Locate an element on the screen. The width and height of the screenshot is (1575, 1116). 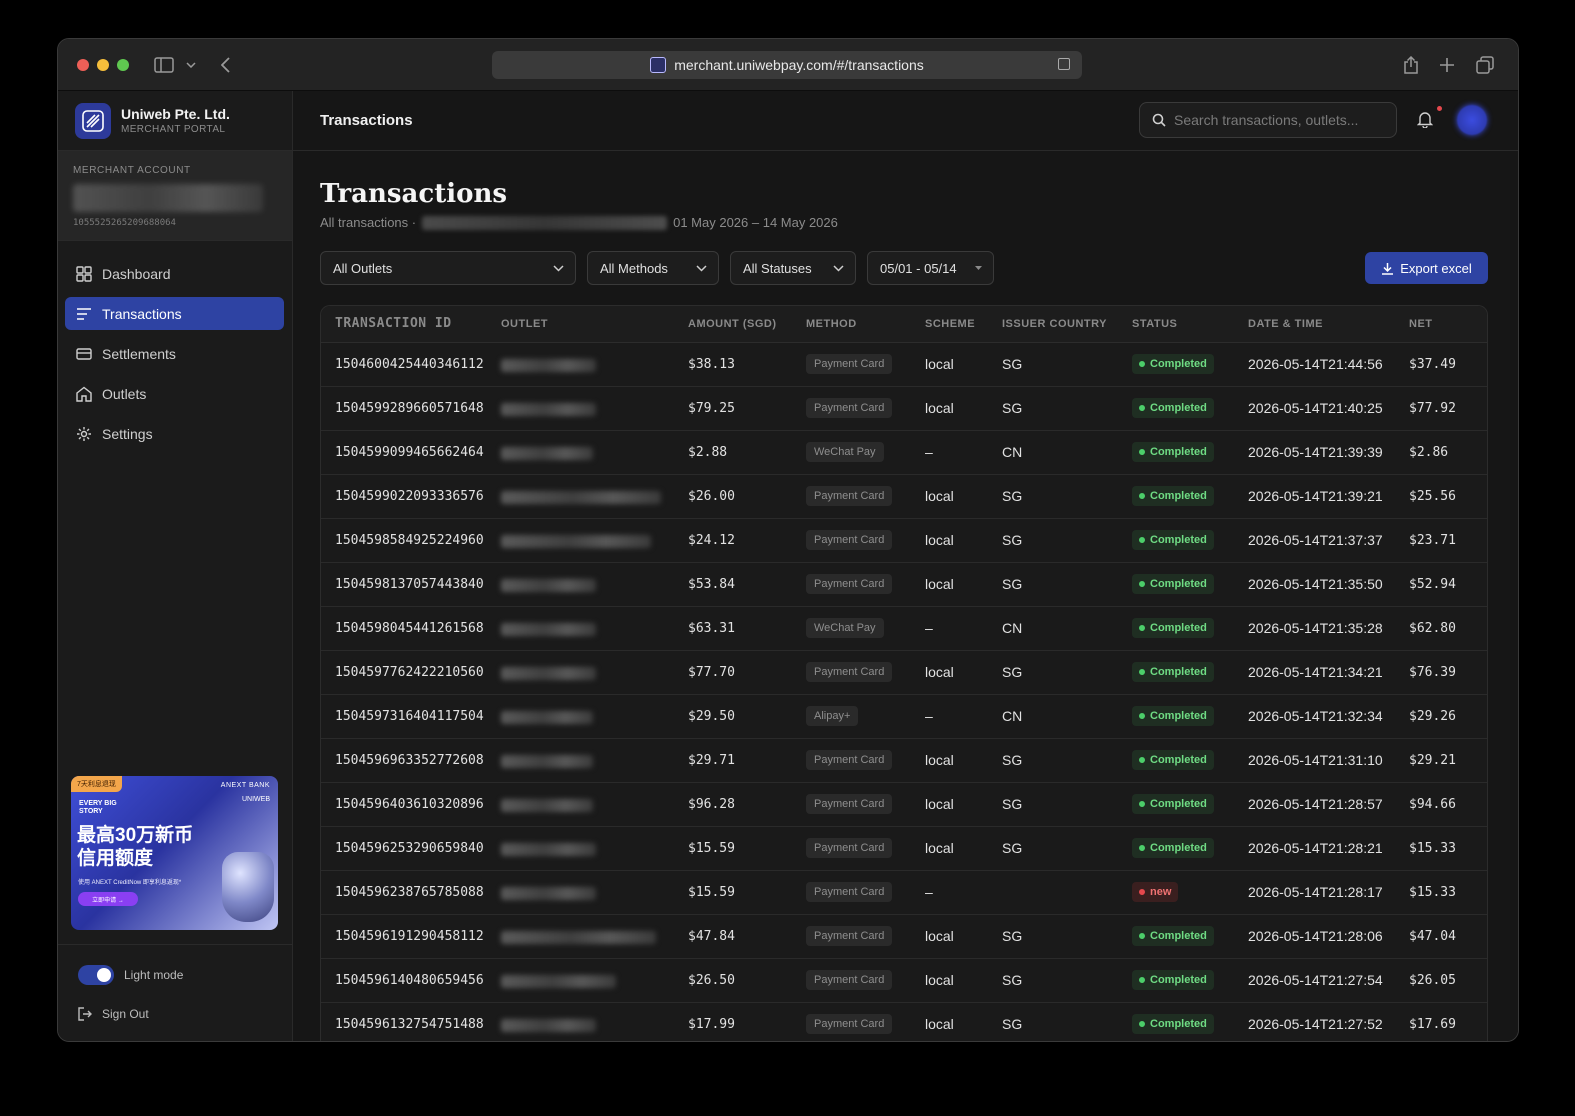
sidebar-item-transactions: Transactions is located at coordinates (174, 313).